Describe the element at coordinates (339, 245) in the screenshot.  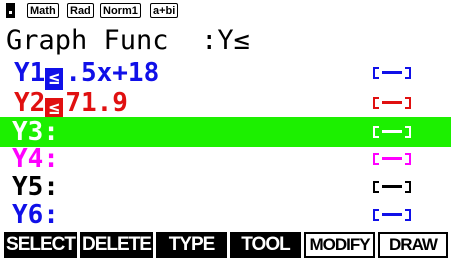
I see `modify-button: MODIFY` at that location.